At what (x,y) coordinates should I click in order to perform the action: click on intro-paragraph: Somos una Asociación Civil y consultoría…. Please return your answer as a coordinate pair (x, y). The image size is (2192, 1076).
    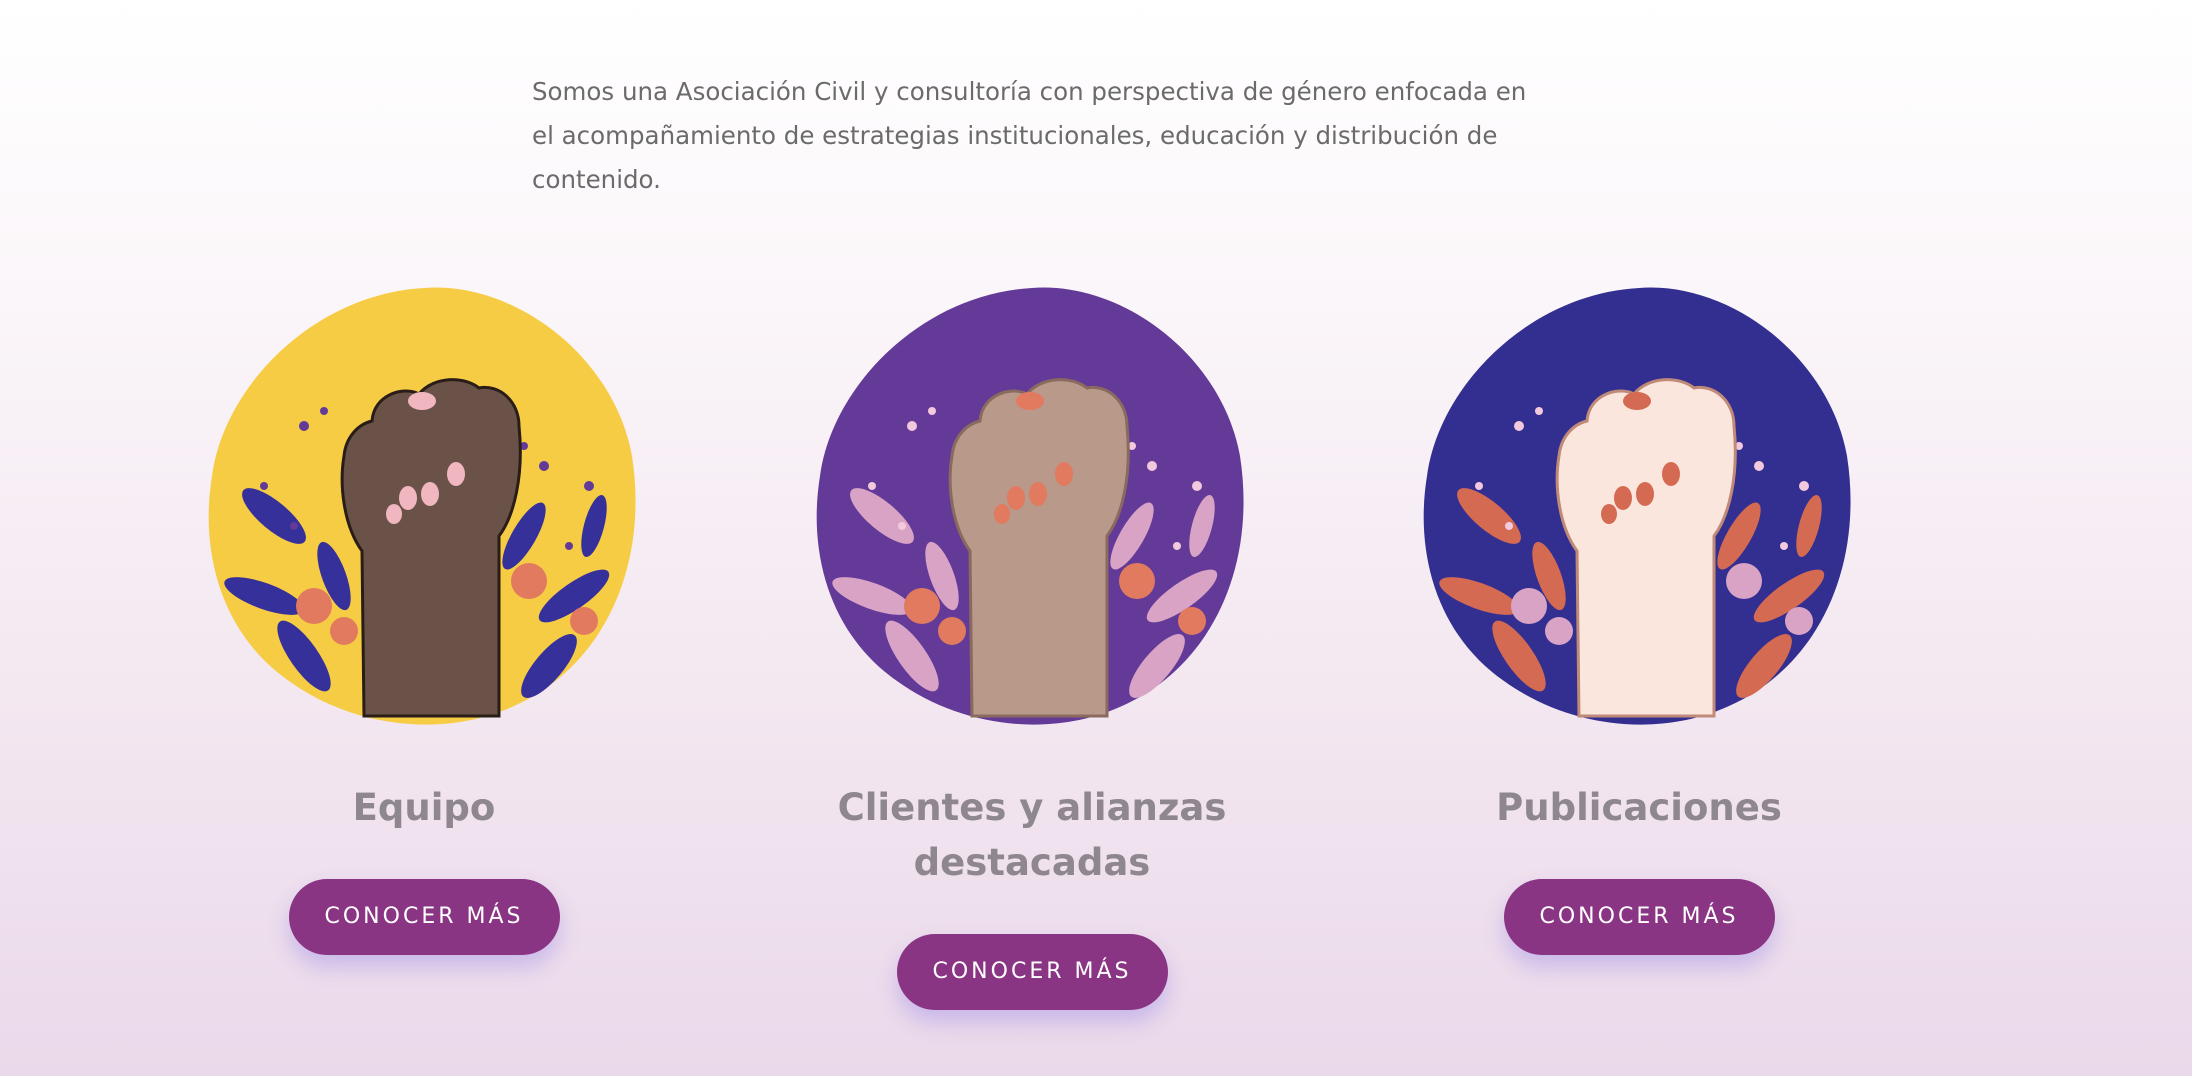
    Looking at the image, I should click on (1029, 135).